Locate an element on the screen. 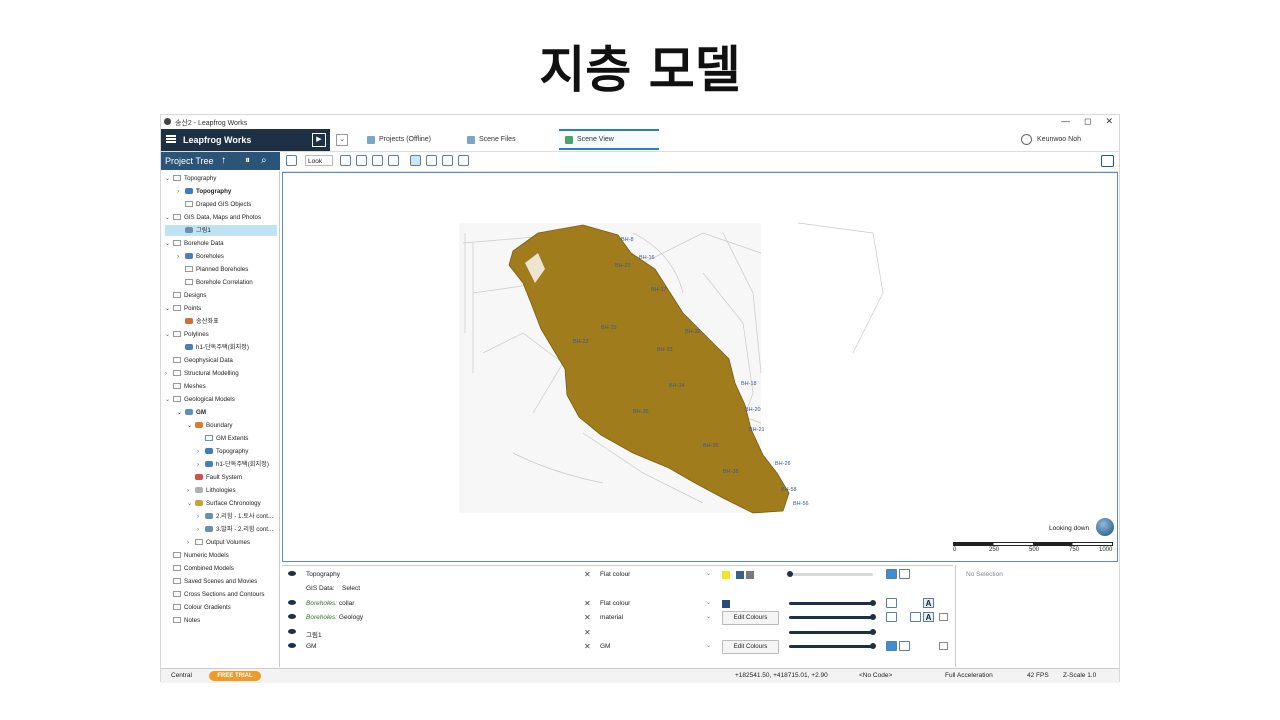 Image resolution: width=1280 pixels, height=720 pixels. tree-item-boundary-h1: › h1-단독주택(회지정) is located at coordinates (233, 464).